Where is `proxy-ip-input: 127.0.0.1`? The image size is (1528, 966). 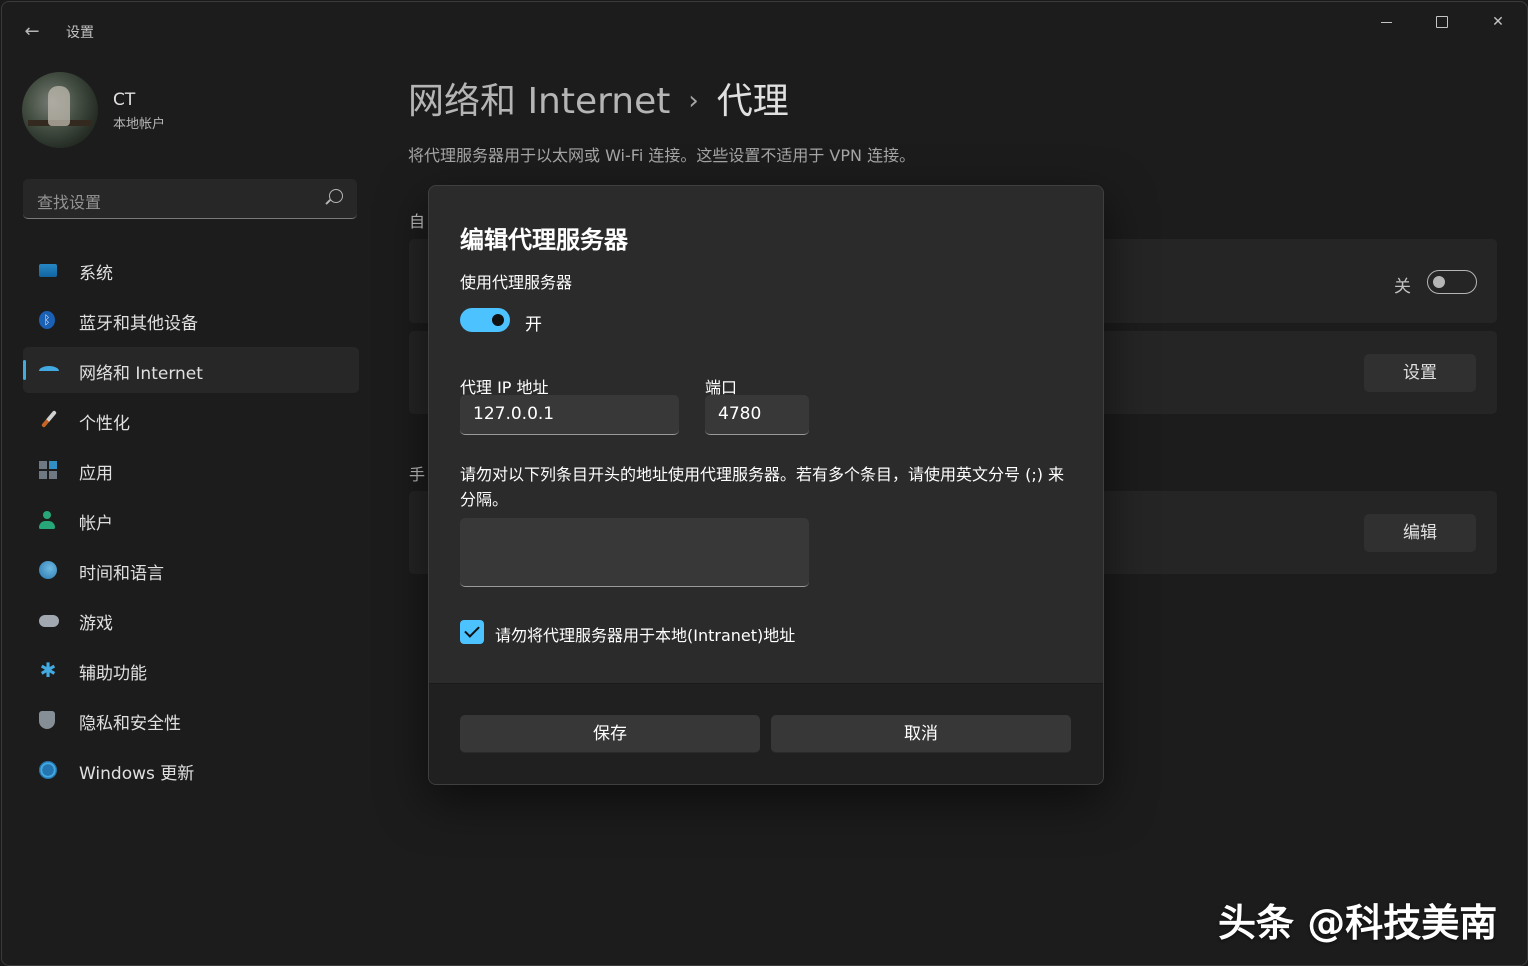 proxy-ip-input: 127.0.0.1 is located at coordinates (569, 415).